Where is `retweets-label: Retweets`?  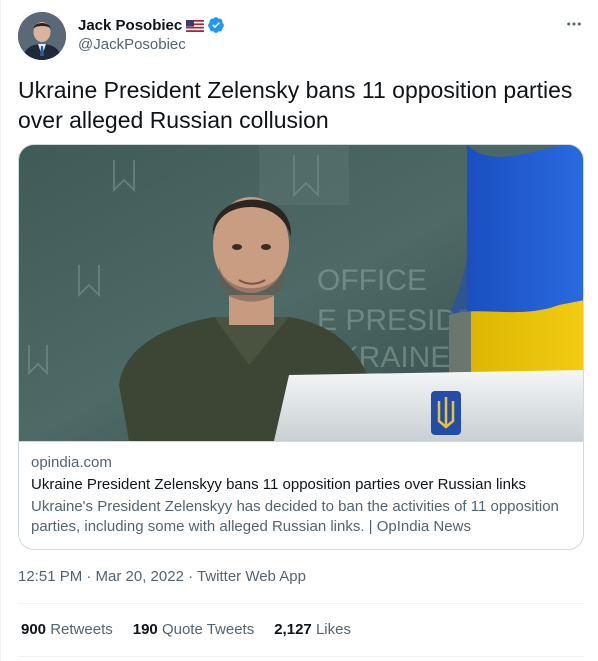
retweets-label: Retweets is located at coordinates (81, 629).